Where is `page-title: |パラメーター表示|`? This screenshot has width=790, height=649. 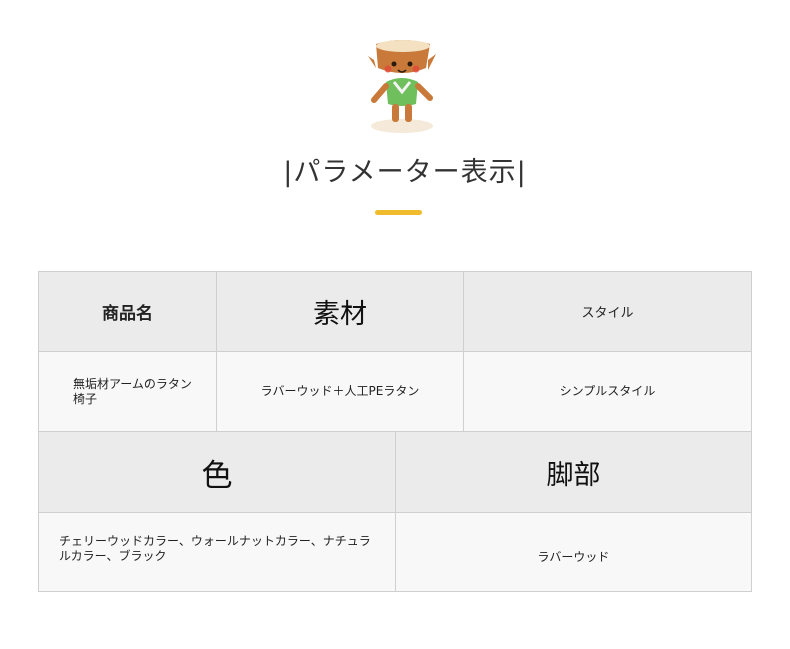
page-title: |パラメーター表示| is located at coordinates (405, 172).